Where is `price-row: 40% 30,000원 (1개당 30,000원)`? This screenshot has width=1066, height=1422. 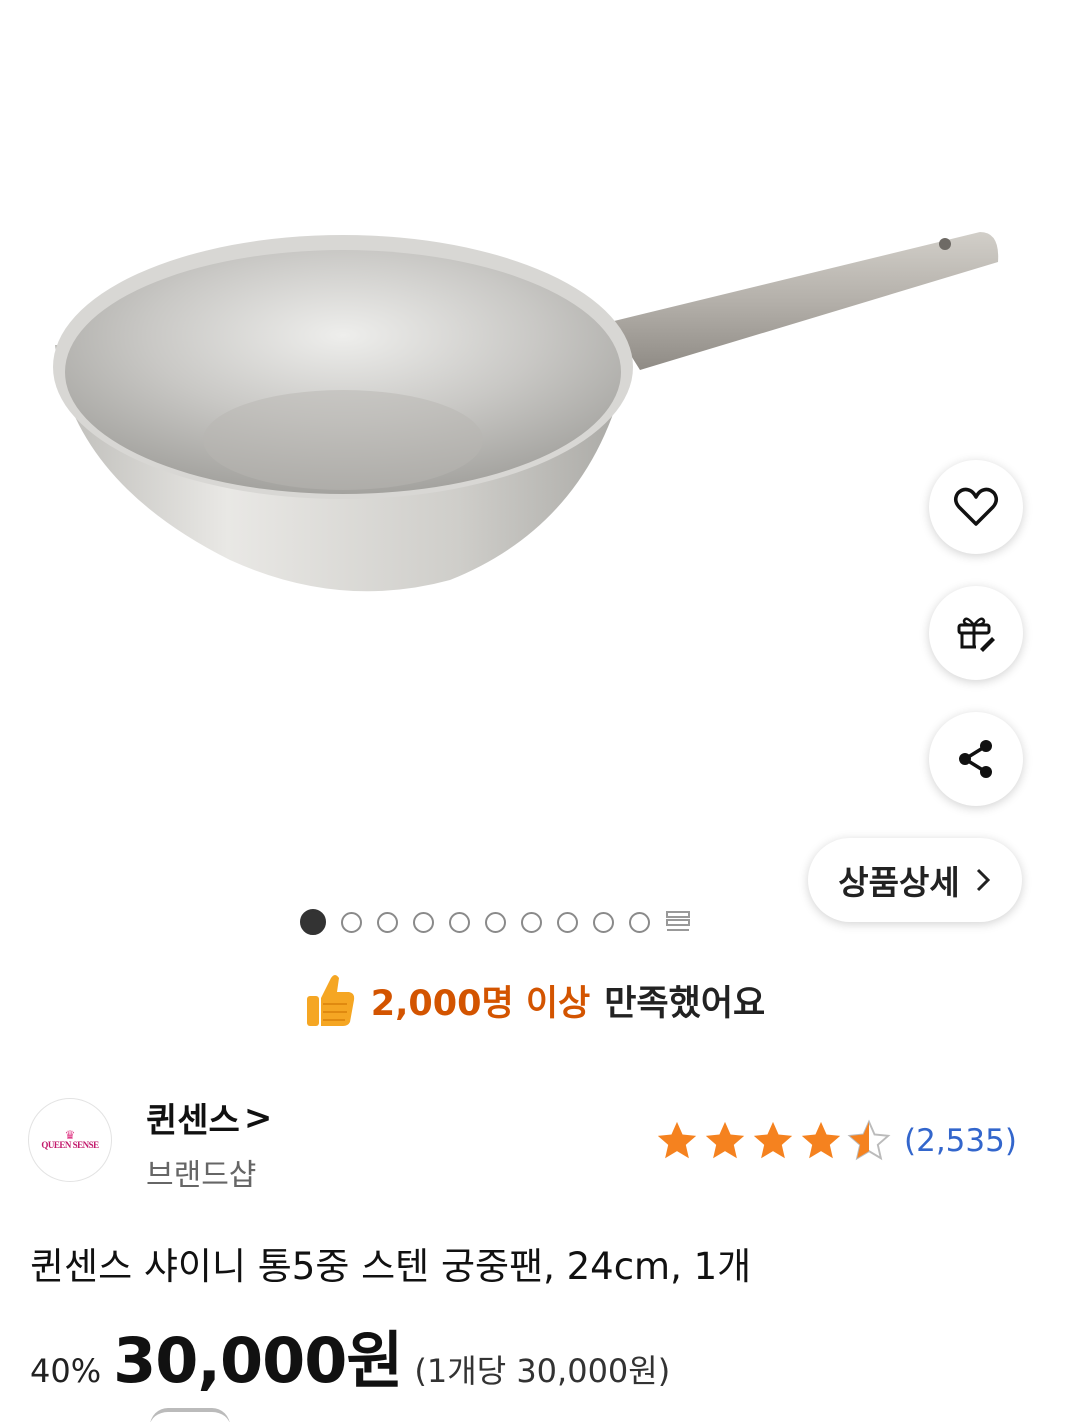
price-row: 40% 30,000원 (1개당 30,000원) is located at coordinates (350, 1353).